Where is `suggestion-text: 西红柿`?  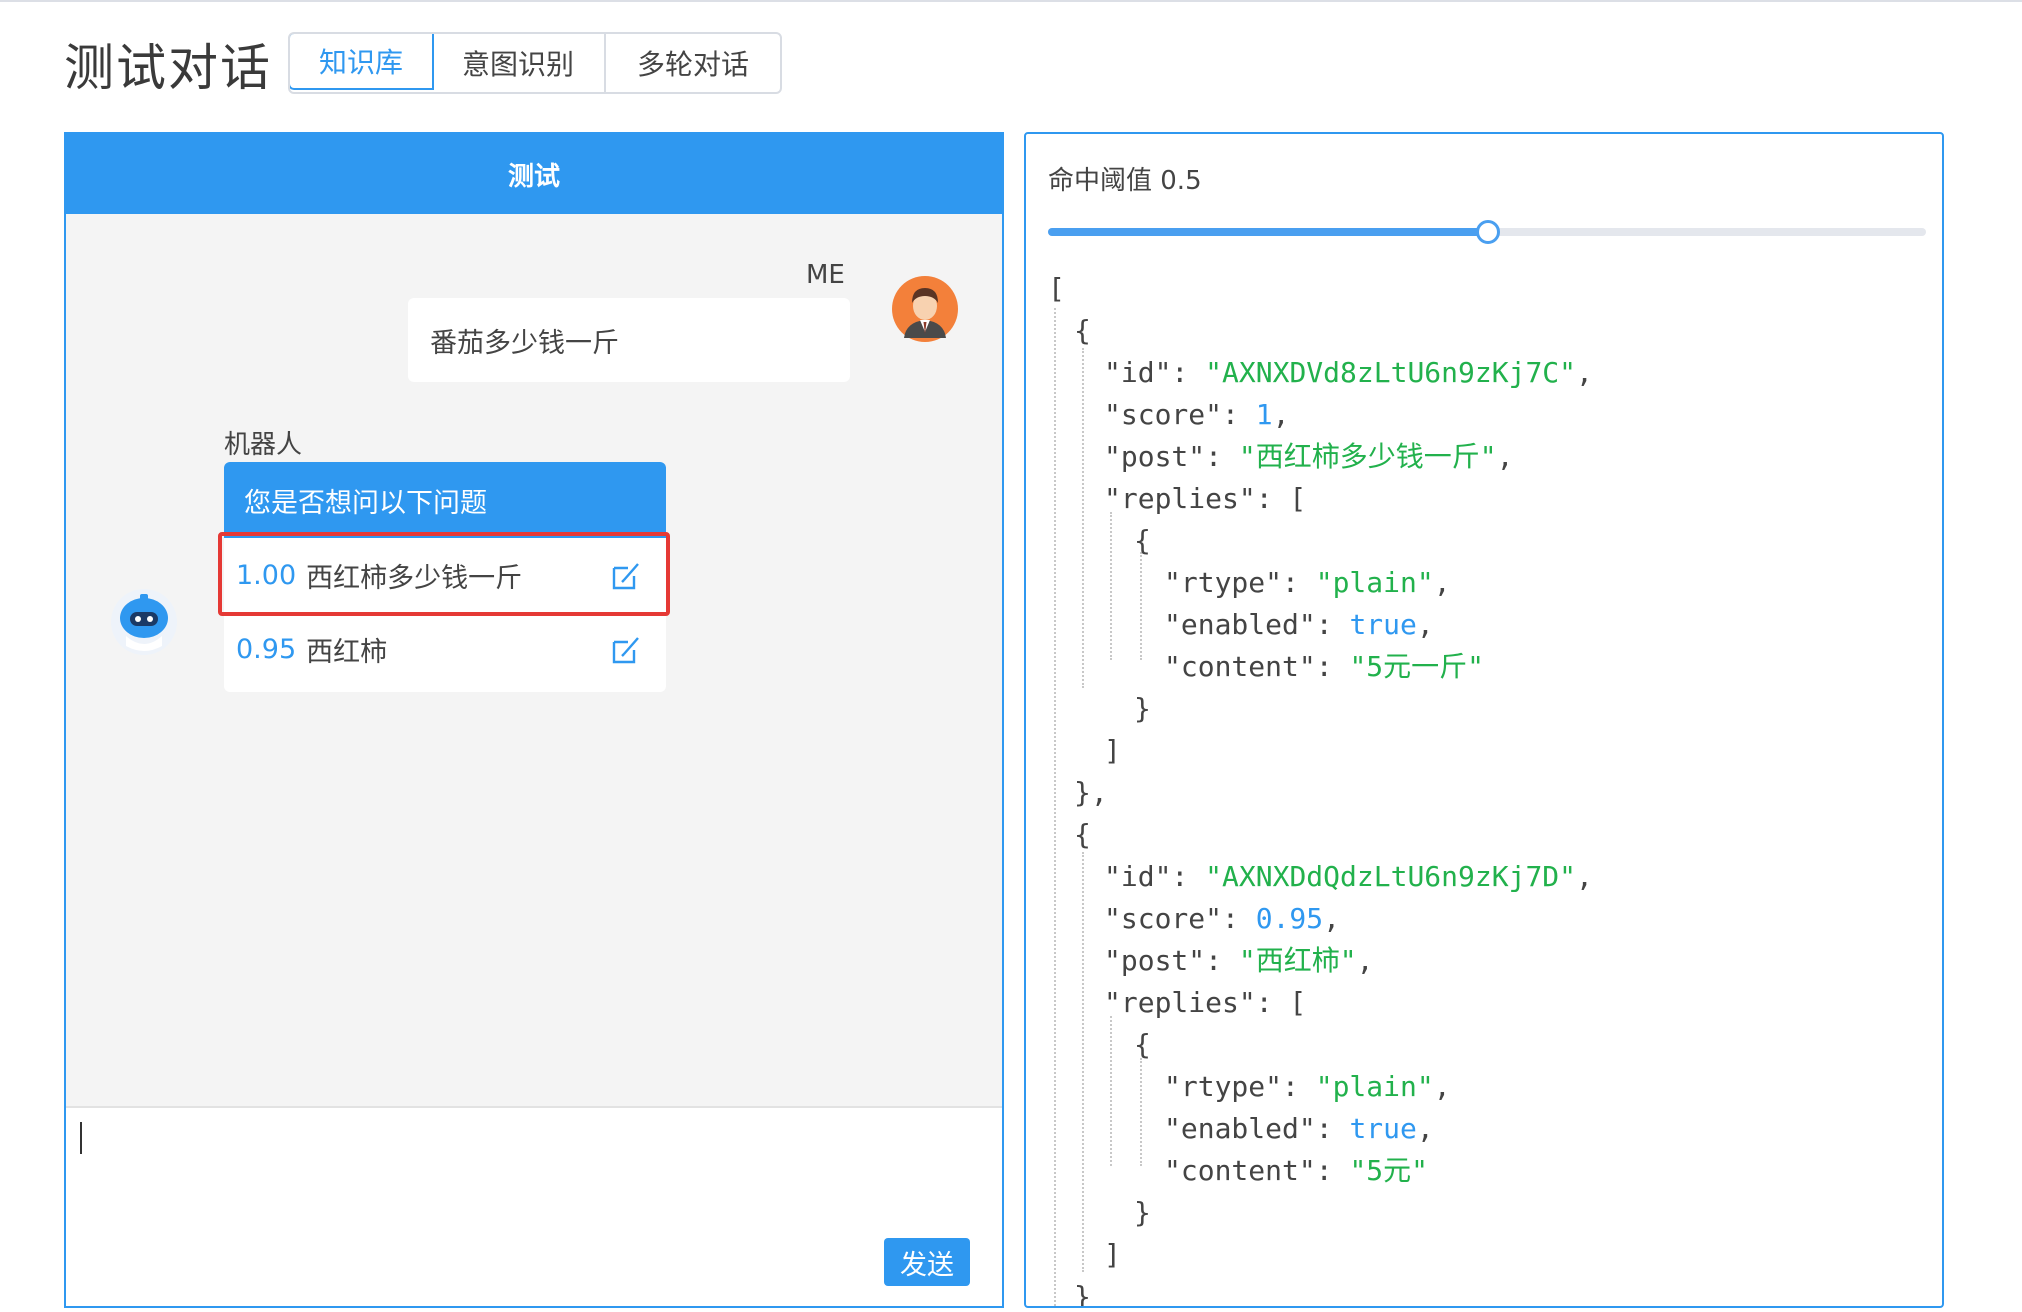
suggestion-text: 西红柿 is located at coordinates (347, 652).